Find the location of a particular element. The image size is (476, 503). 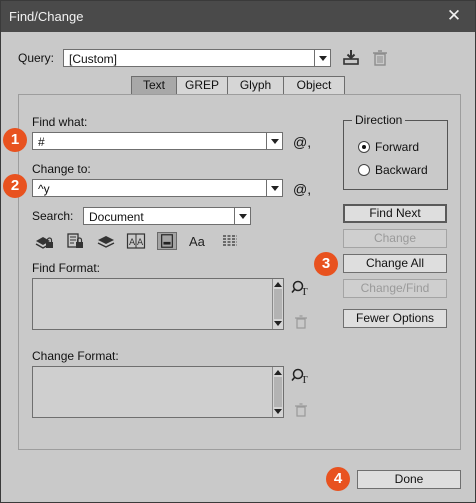

whole-word-icon is located at coordinates (230, 241).